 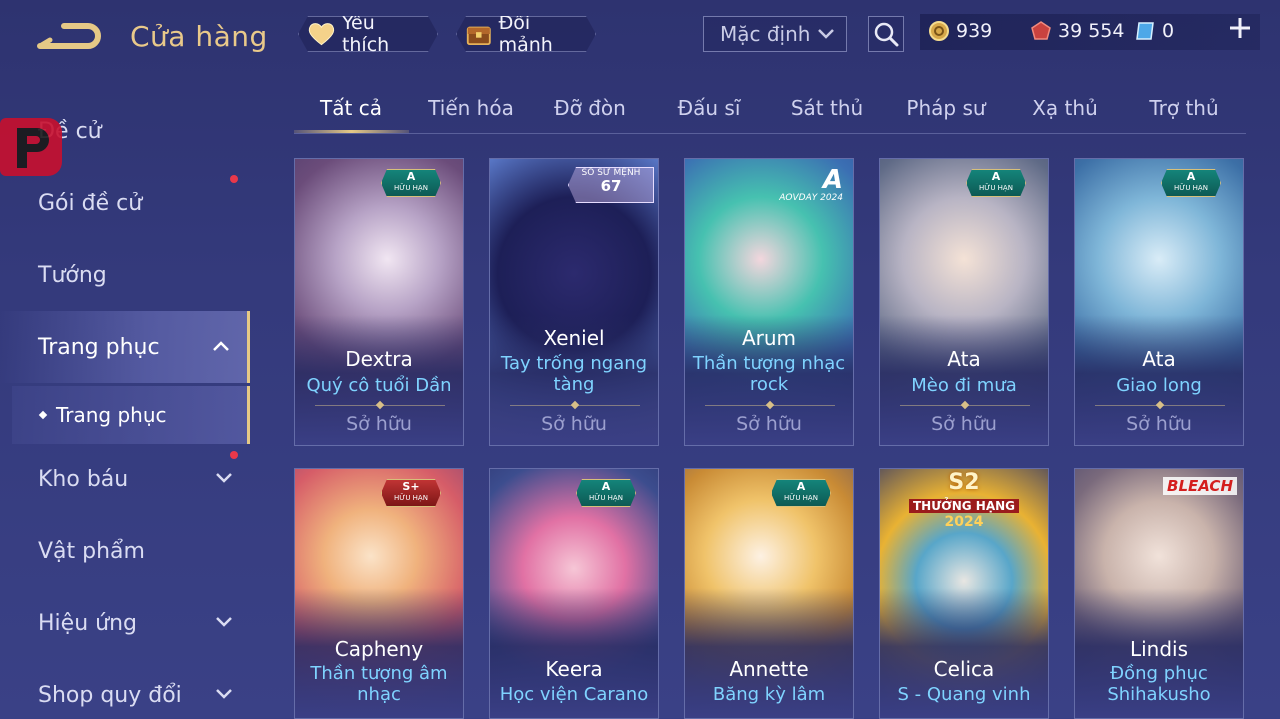 What do you see at coordinates (1154, 31) in the screenshot?
I see `ticket-balance: 0` at bounding box center [1154, 31].